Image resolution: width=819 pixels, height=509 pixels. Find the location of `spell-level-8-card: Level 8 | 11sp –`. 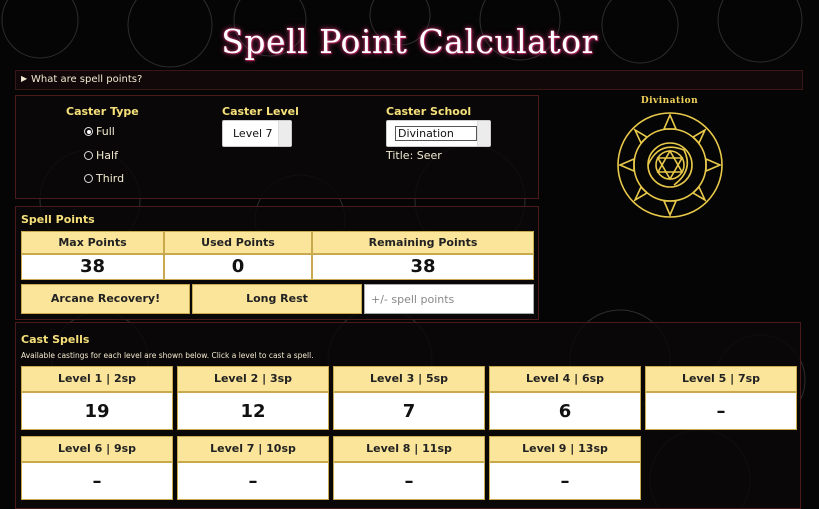

spell-level-8-card: Level 8 | 11sp – is located at coordinates (409, 468).